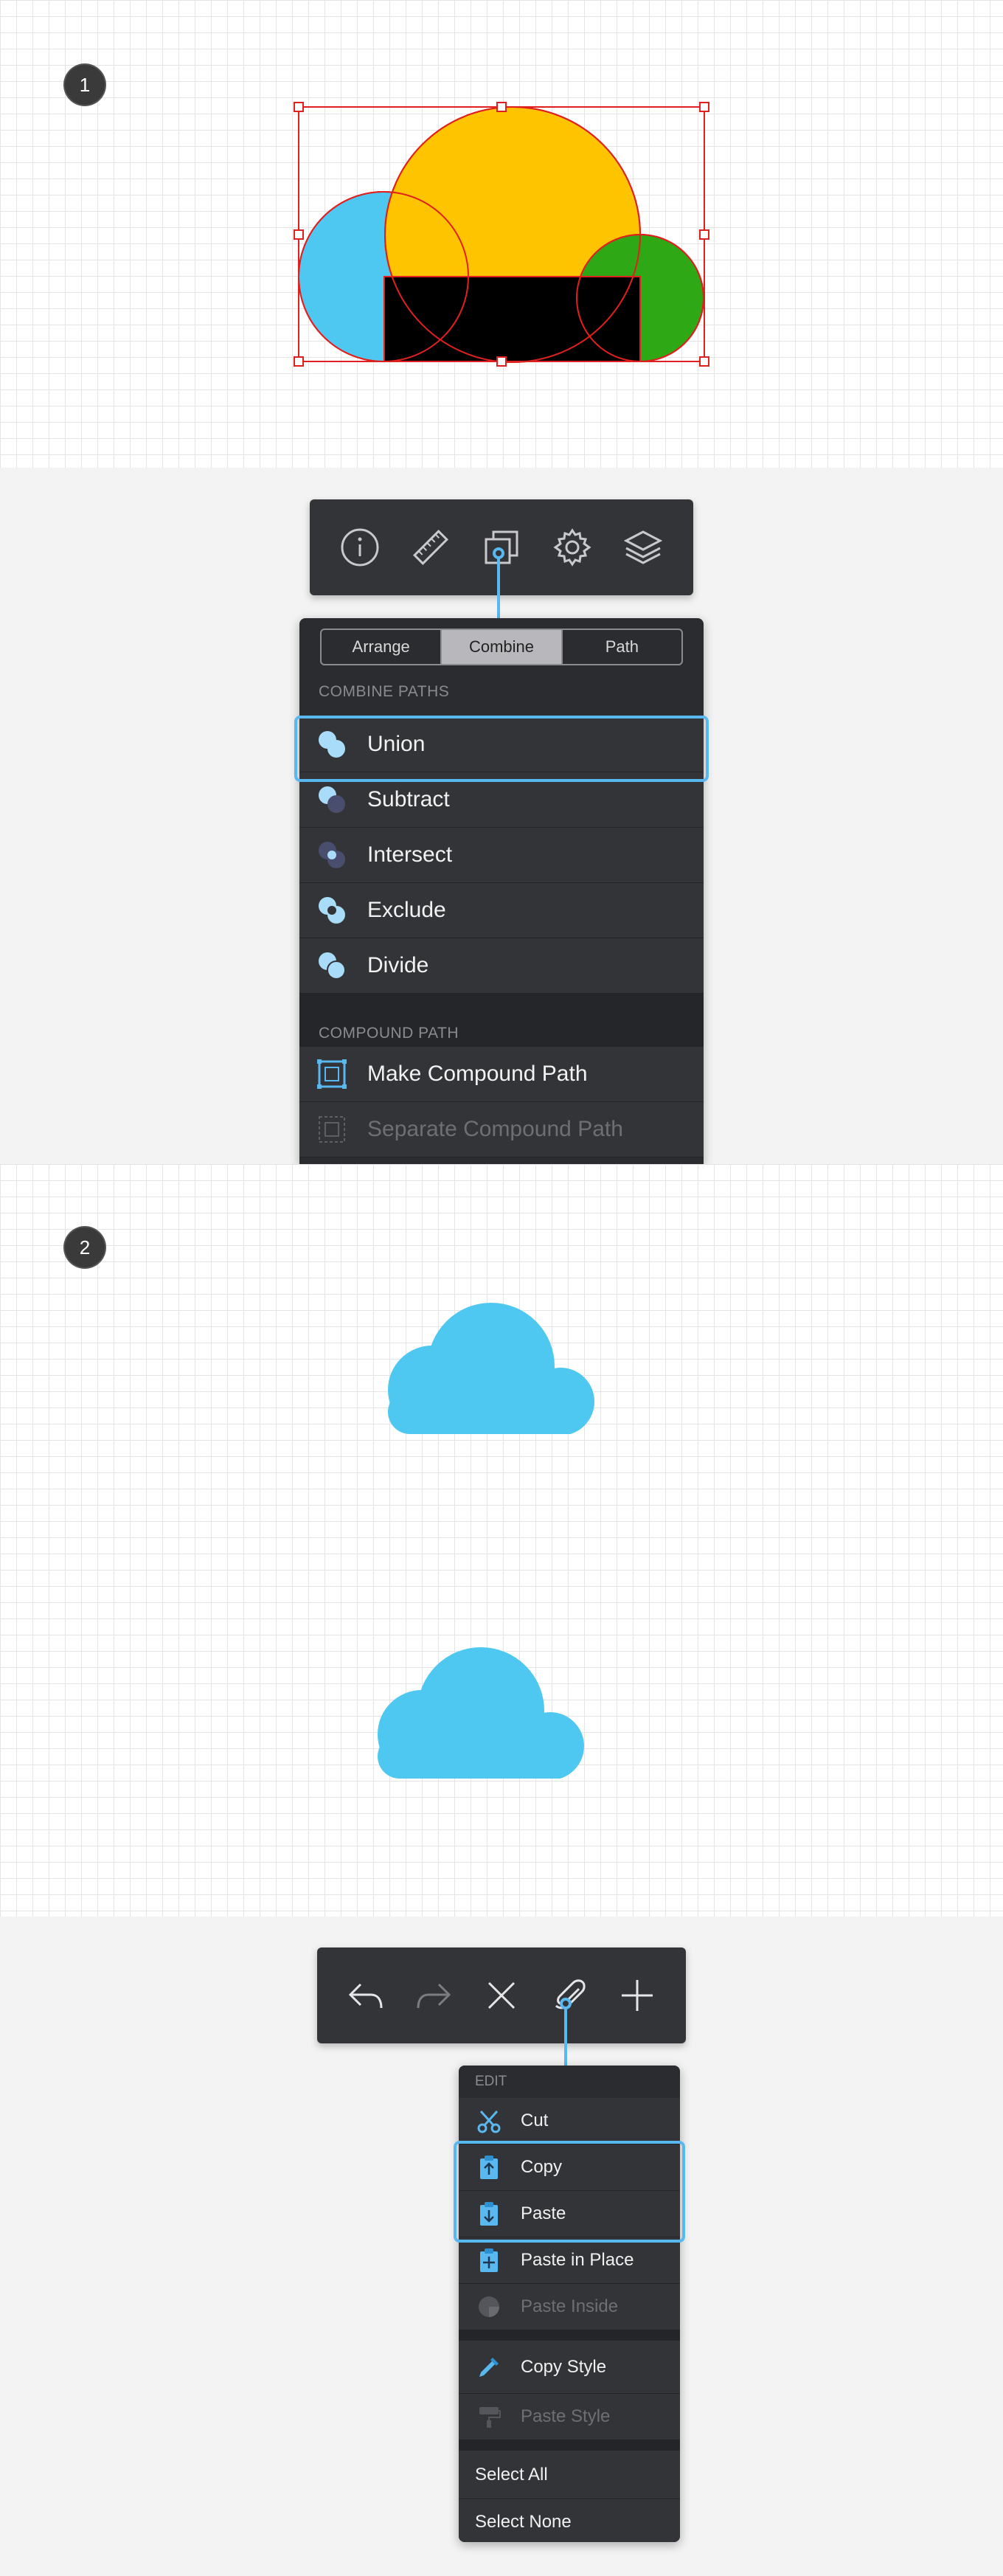 The height and width of the screenshot is (2576, 1003). Describe the element at coordinates (489, 2121) in the screenshot. I see `scissors-icon` at that location.